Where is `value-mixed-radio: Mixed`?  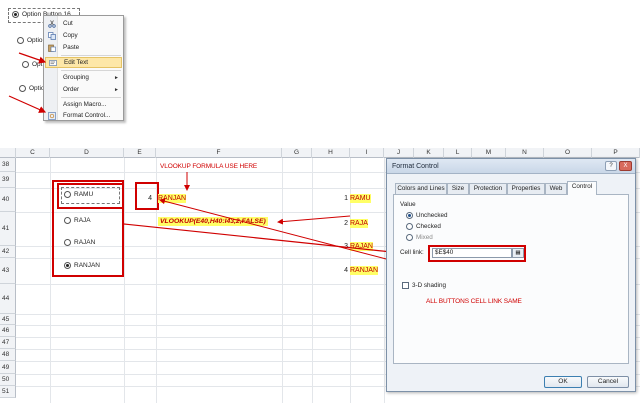 value-mixed-radio: Mixed is located at coordinates (419, 237).